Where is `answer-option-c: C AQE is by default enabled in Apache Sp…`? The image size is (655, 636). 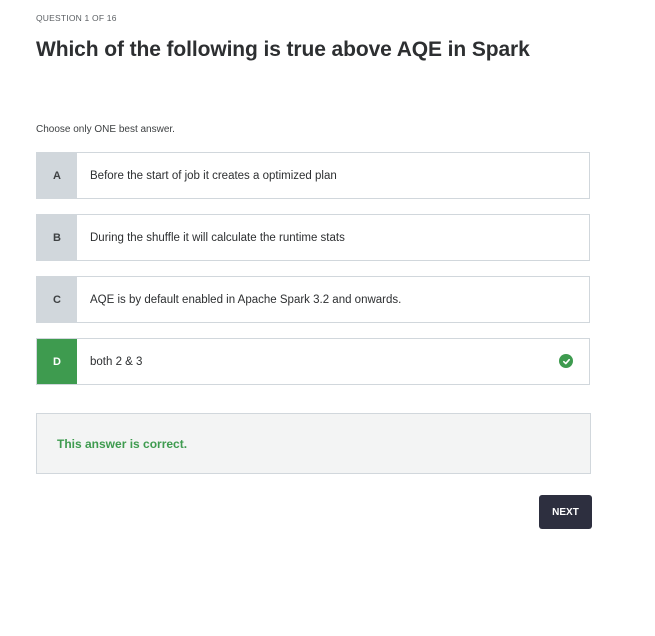
answer-option-c: C AQE is by default enabled in Apache Sp… is located at coordinates (313, 299).